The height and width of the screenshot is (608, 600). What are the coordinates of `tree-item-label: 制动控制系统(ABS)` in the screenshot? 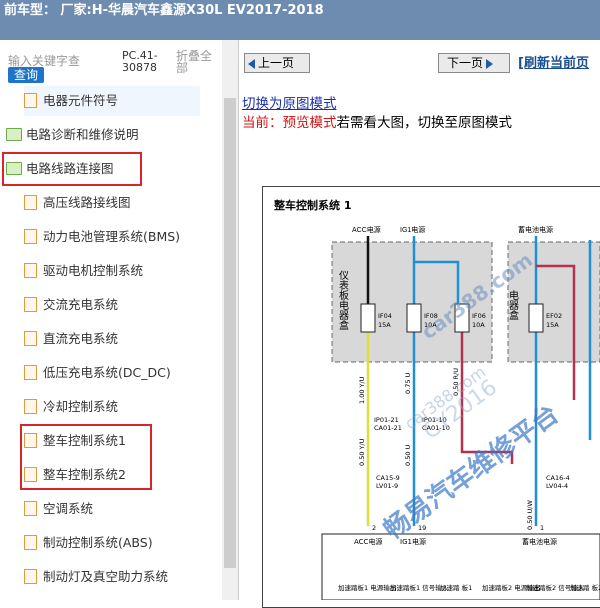 It's located at (98, 542).